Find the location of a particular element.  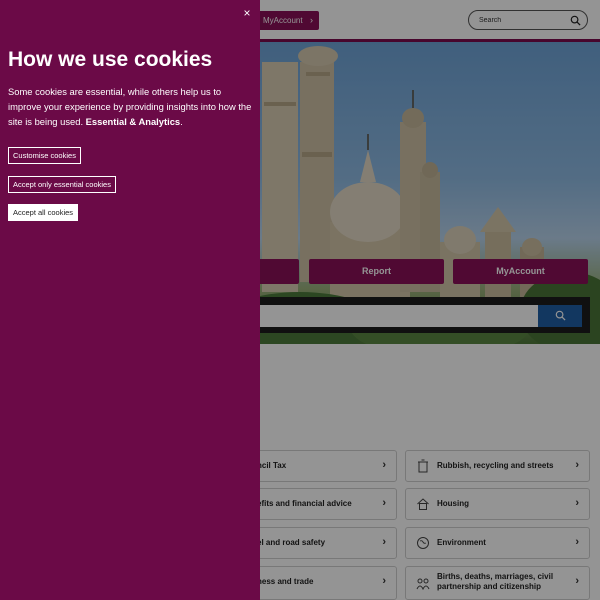

cookie-description-bold: Essential & Analytics is located at coordinates (133, 121).